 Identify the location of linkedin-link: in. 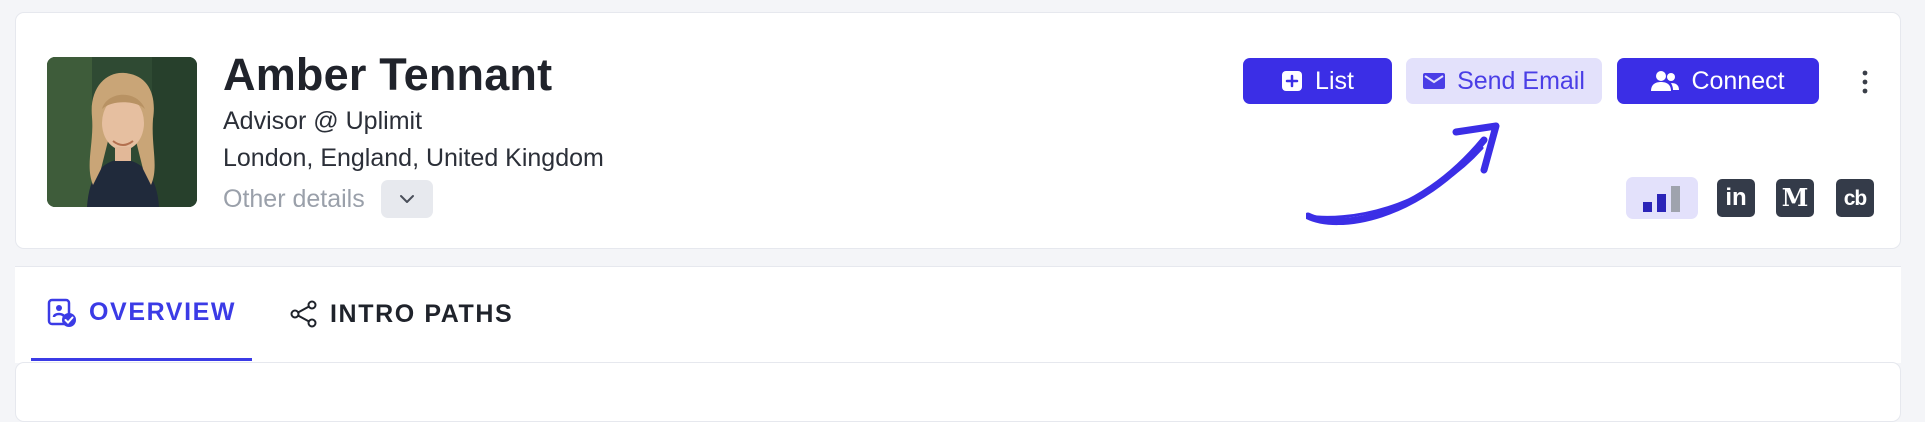
(1736, 198).